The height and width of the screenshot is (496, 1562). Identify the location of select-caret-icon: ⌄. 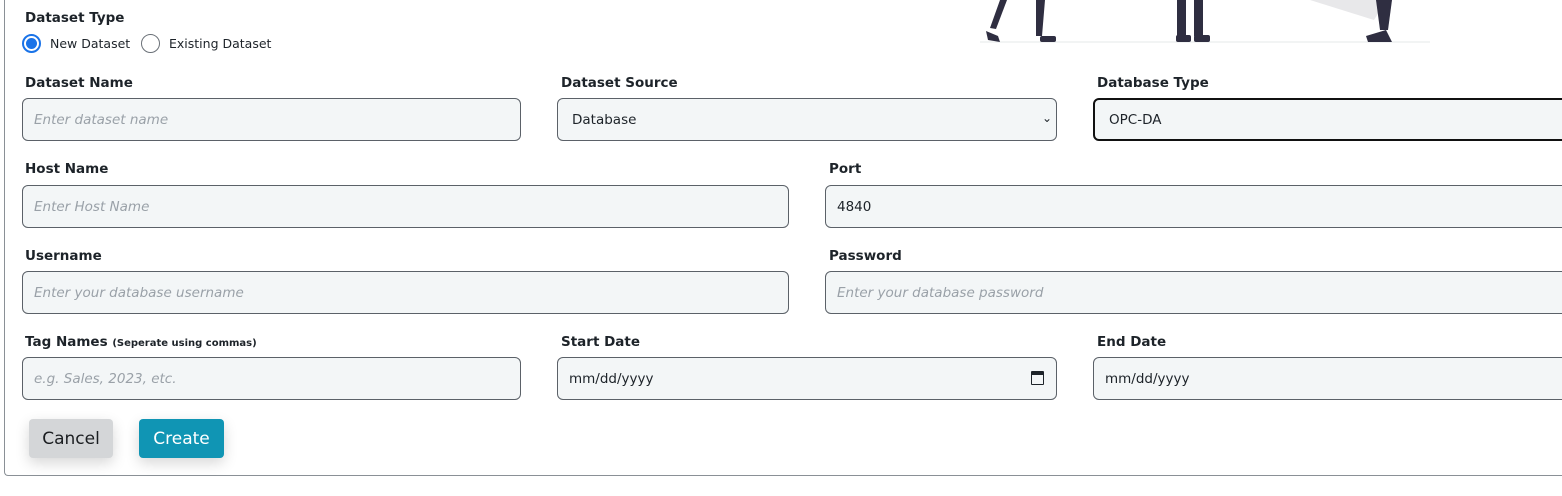
(1046, 118).